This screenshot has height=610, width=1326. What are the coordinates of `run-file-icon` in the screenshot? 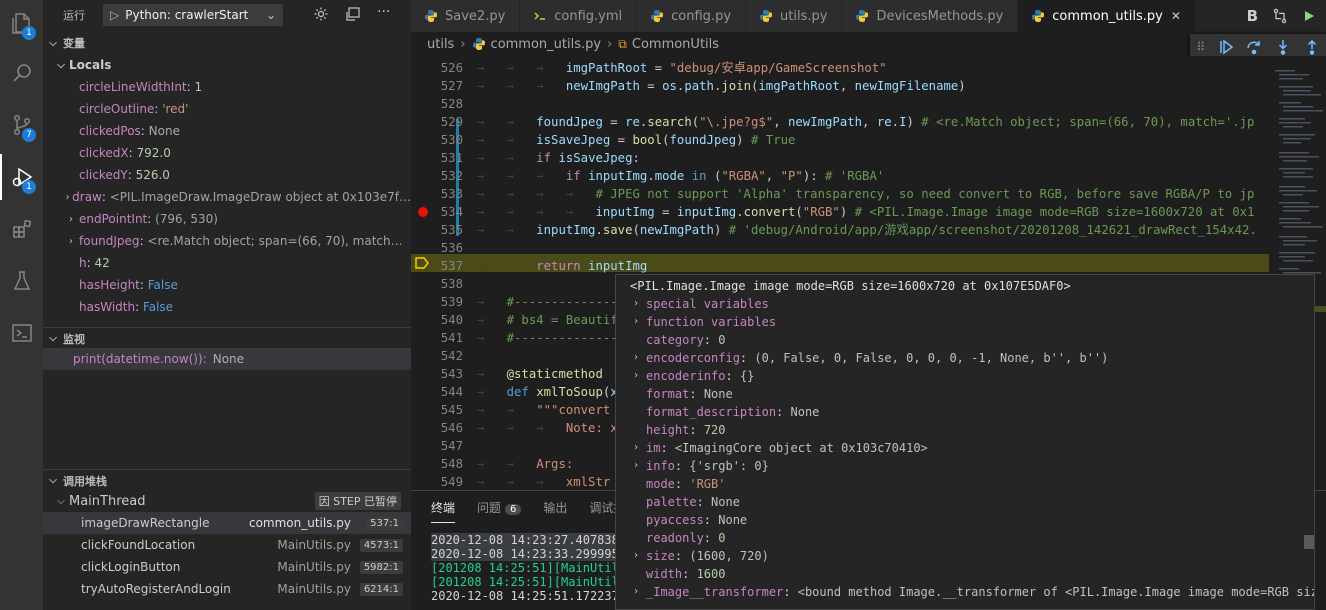 It's located at (1309, 16).